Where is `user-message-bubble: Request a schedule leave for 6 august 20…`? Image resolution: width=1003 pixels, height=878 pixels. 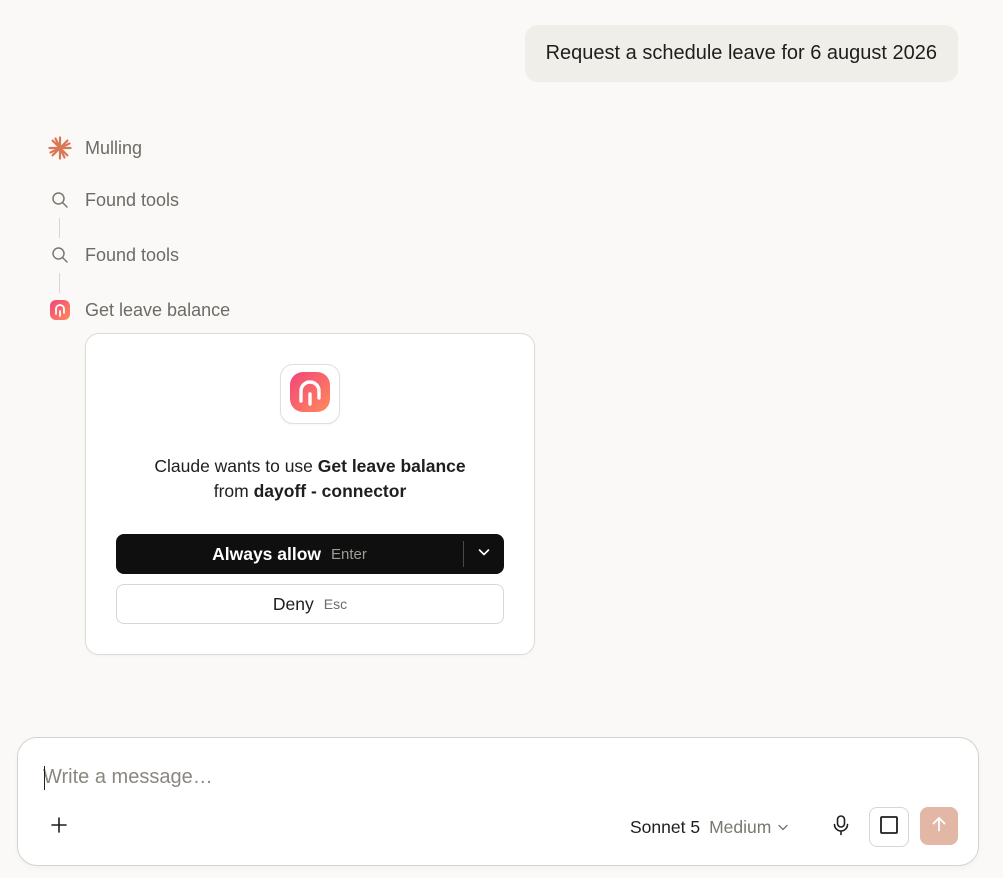 user-message-bubble: Request a schedule leave for 6 august 20… is located at coordinates (741, 53).